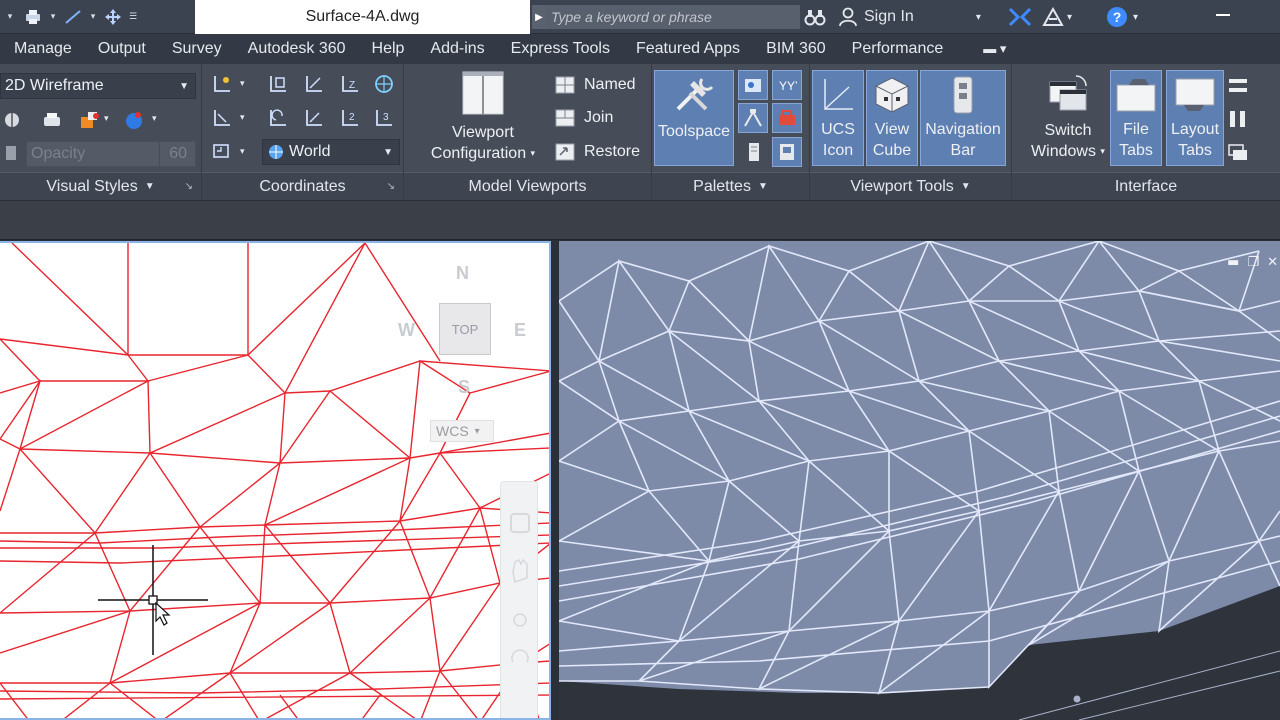 This screenshot has height=720, width=1280. What do you see at coordinates (33, 17) in the screenshot?
I see `plot-icon` at bounding box center [33, 17].